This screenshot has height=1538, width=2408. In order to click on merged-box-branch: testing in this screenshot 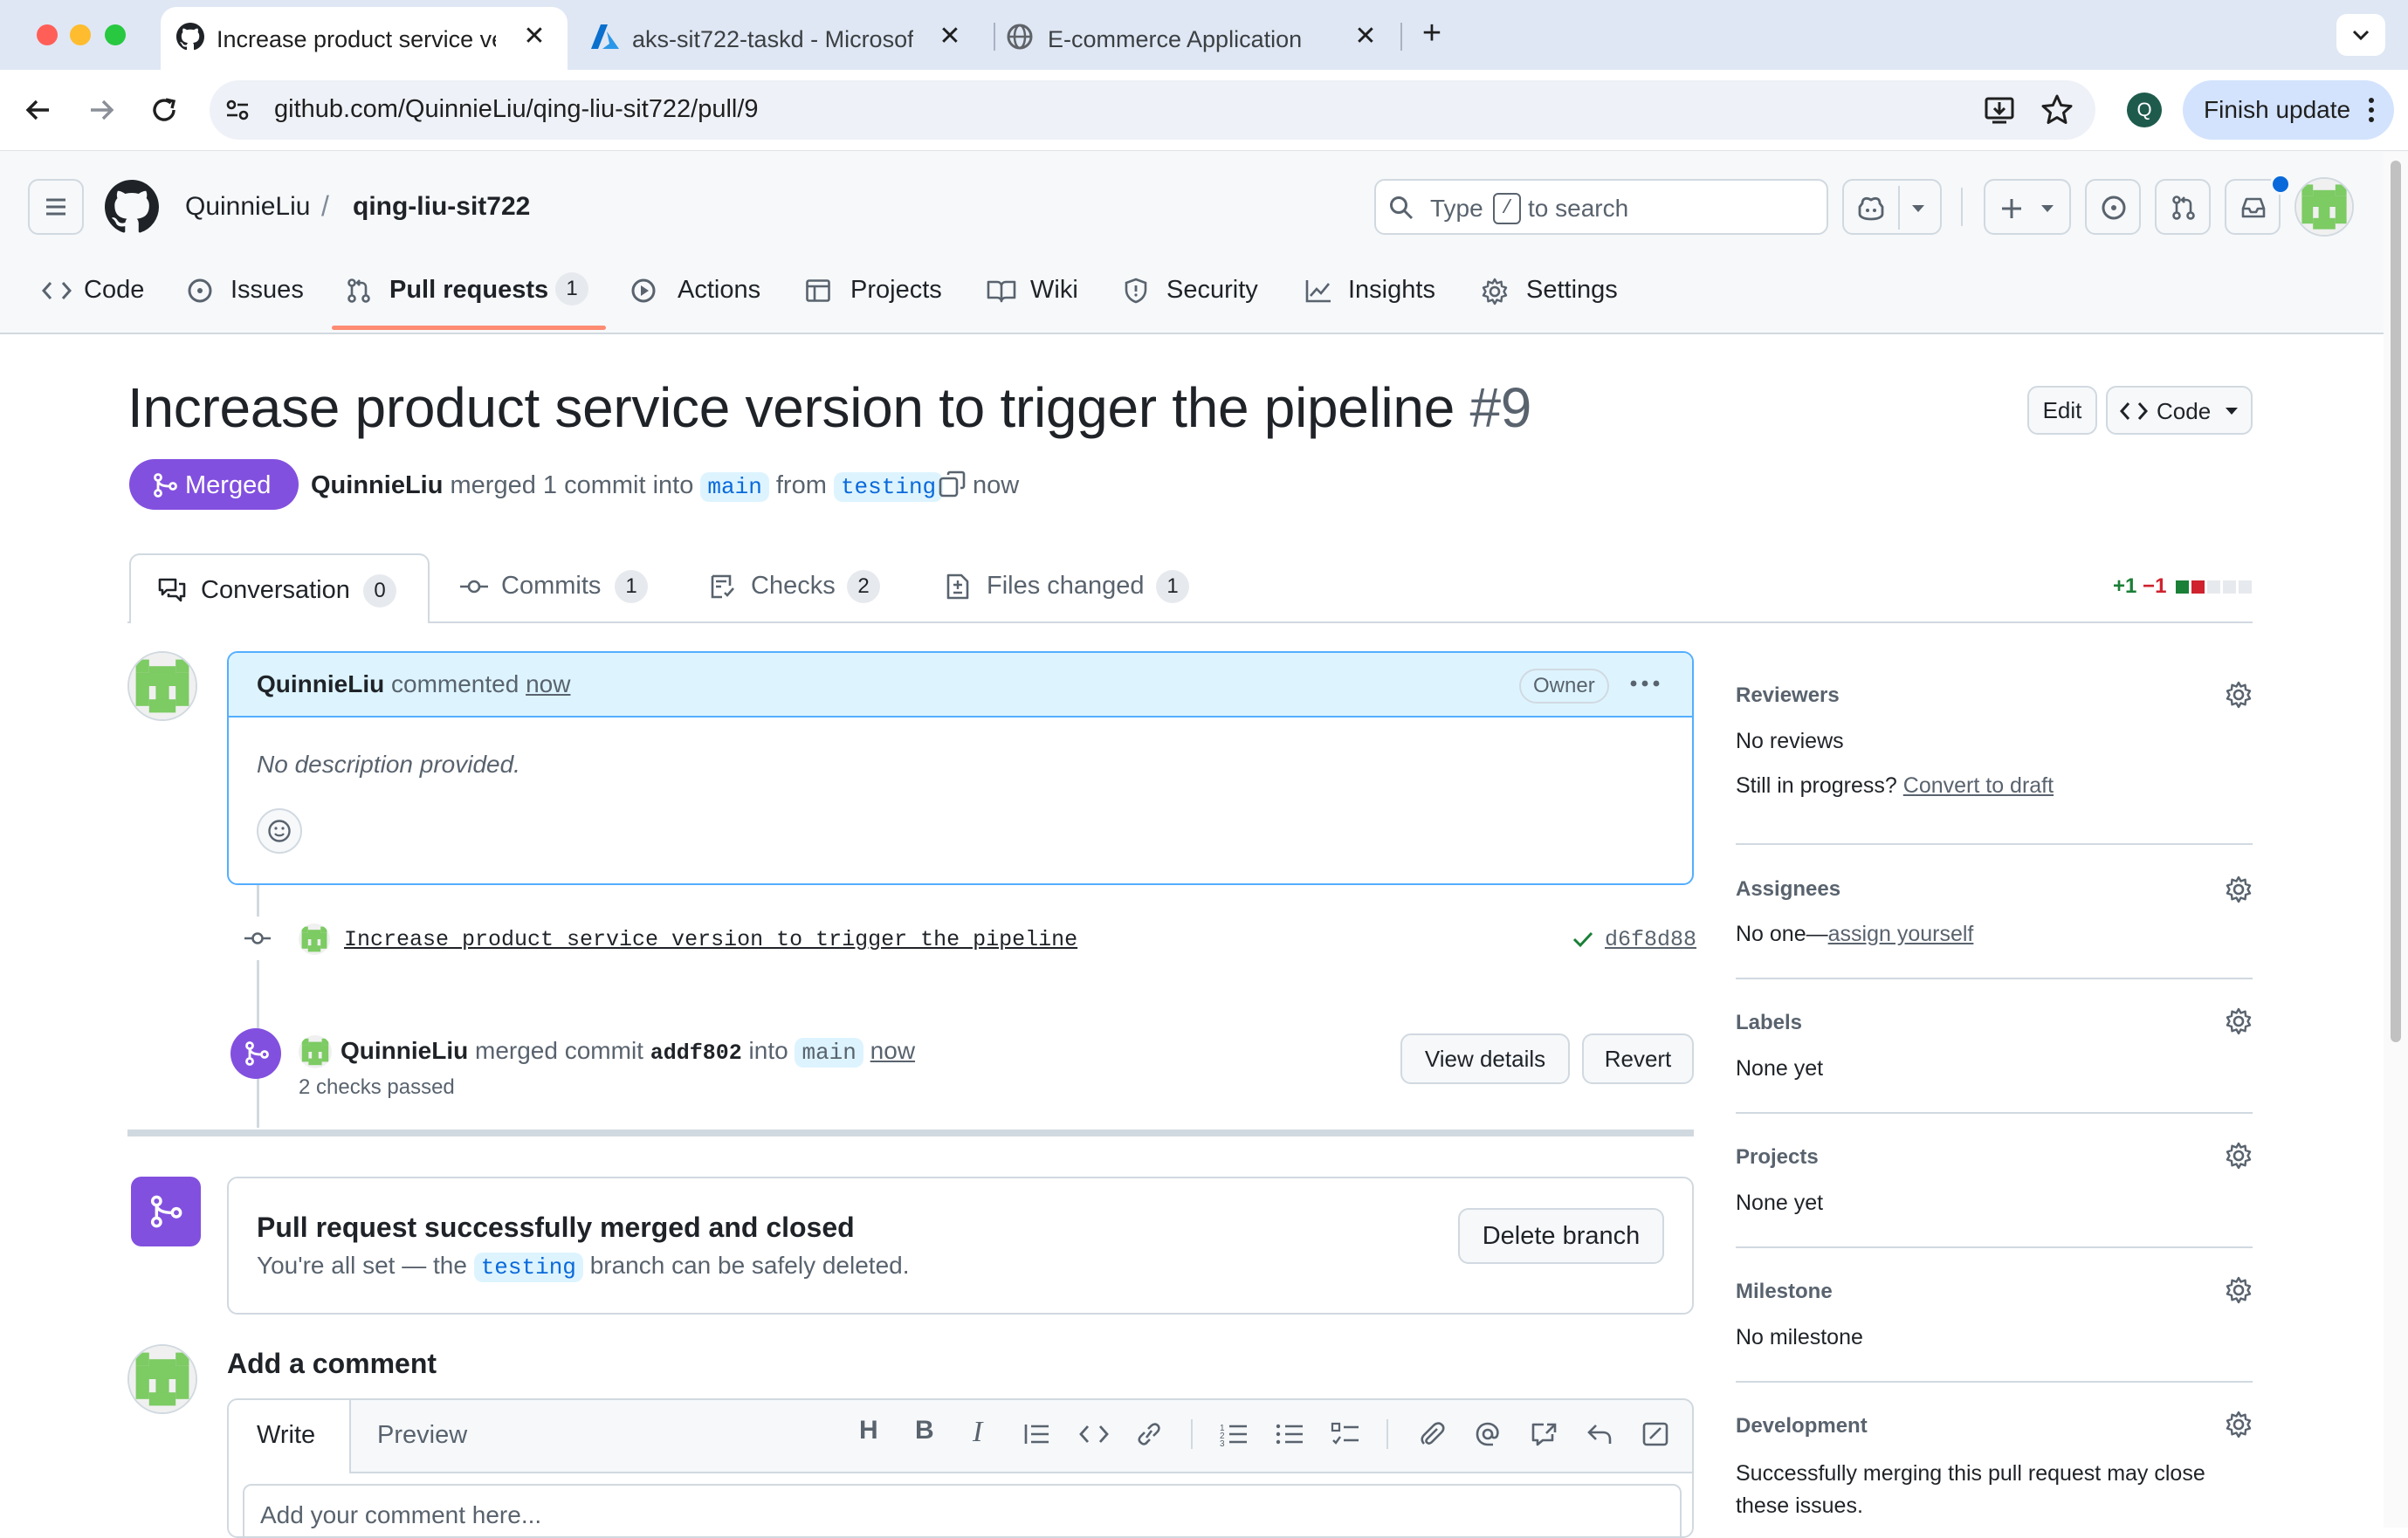, I will do `click(528, 1267)`.